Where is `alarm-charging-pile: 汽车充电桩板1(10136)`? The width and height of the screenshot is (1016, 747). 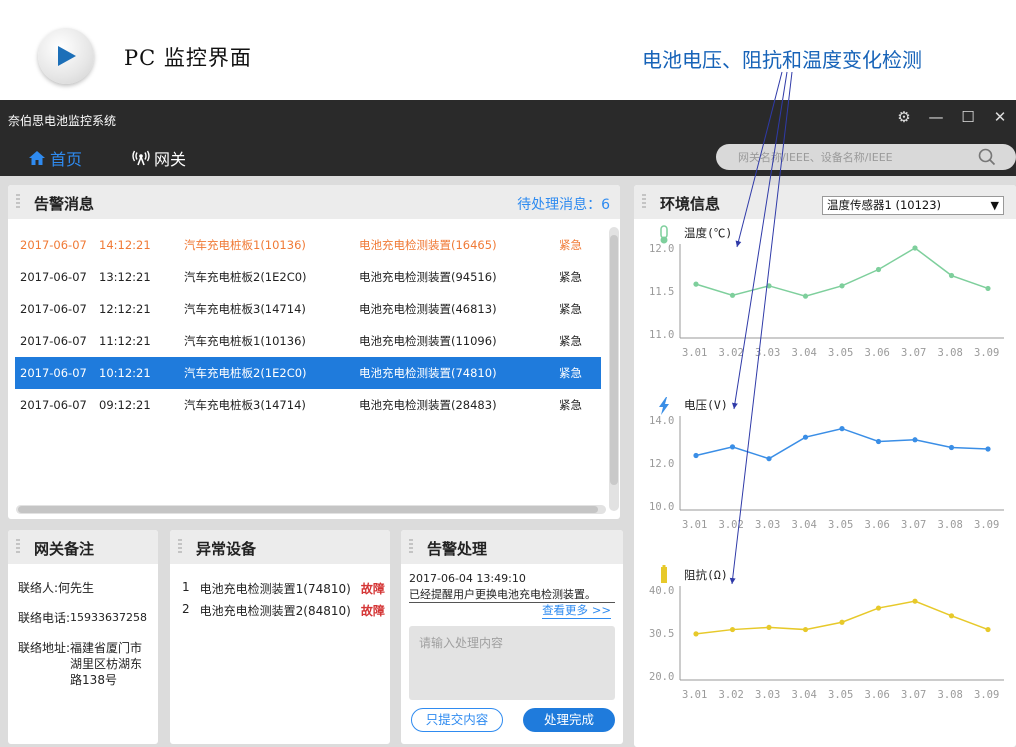
alarm-charging-pile: 汽车充电桩板1(10136) is located at coordinates (245, 341).